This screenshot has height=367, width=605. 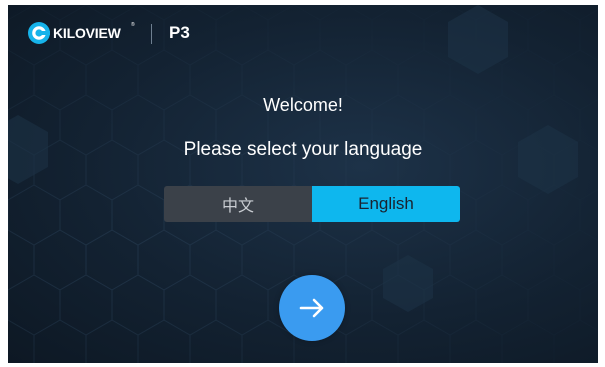 I want to click on model-name: P3, so click(x=179, y=32).